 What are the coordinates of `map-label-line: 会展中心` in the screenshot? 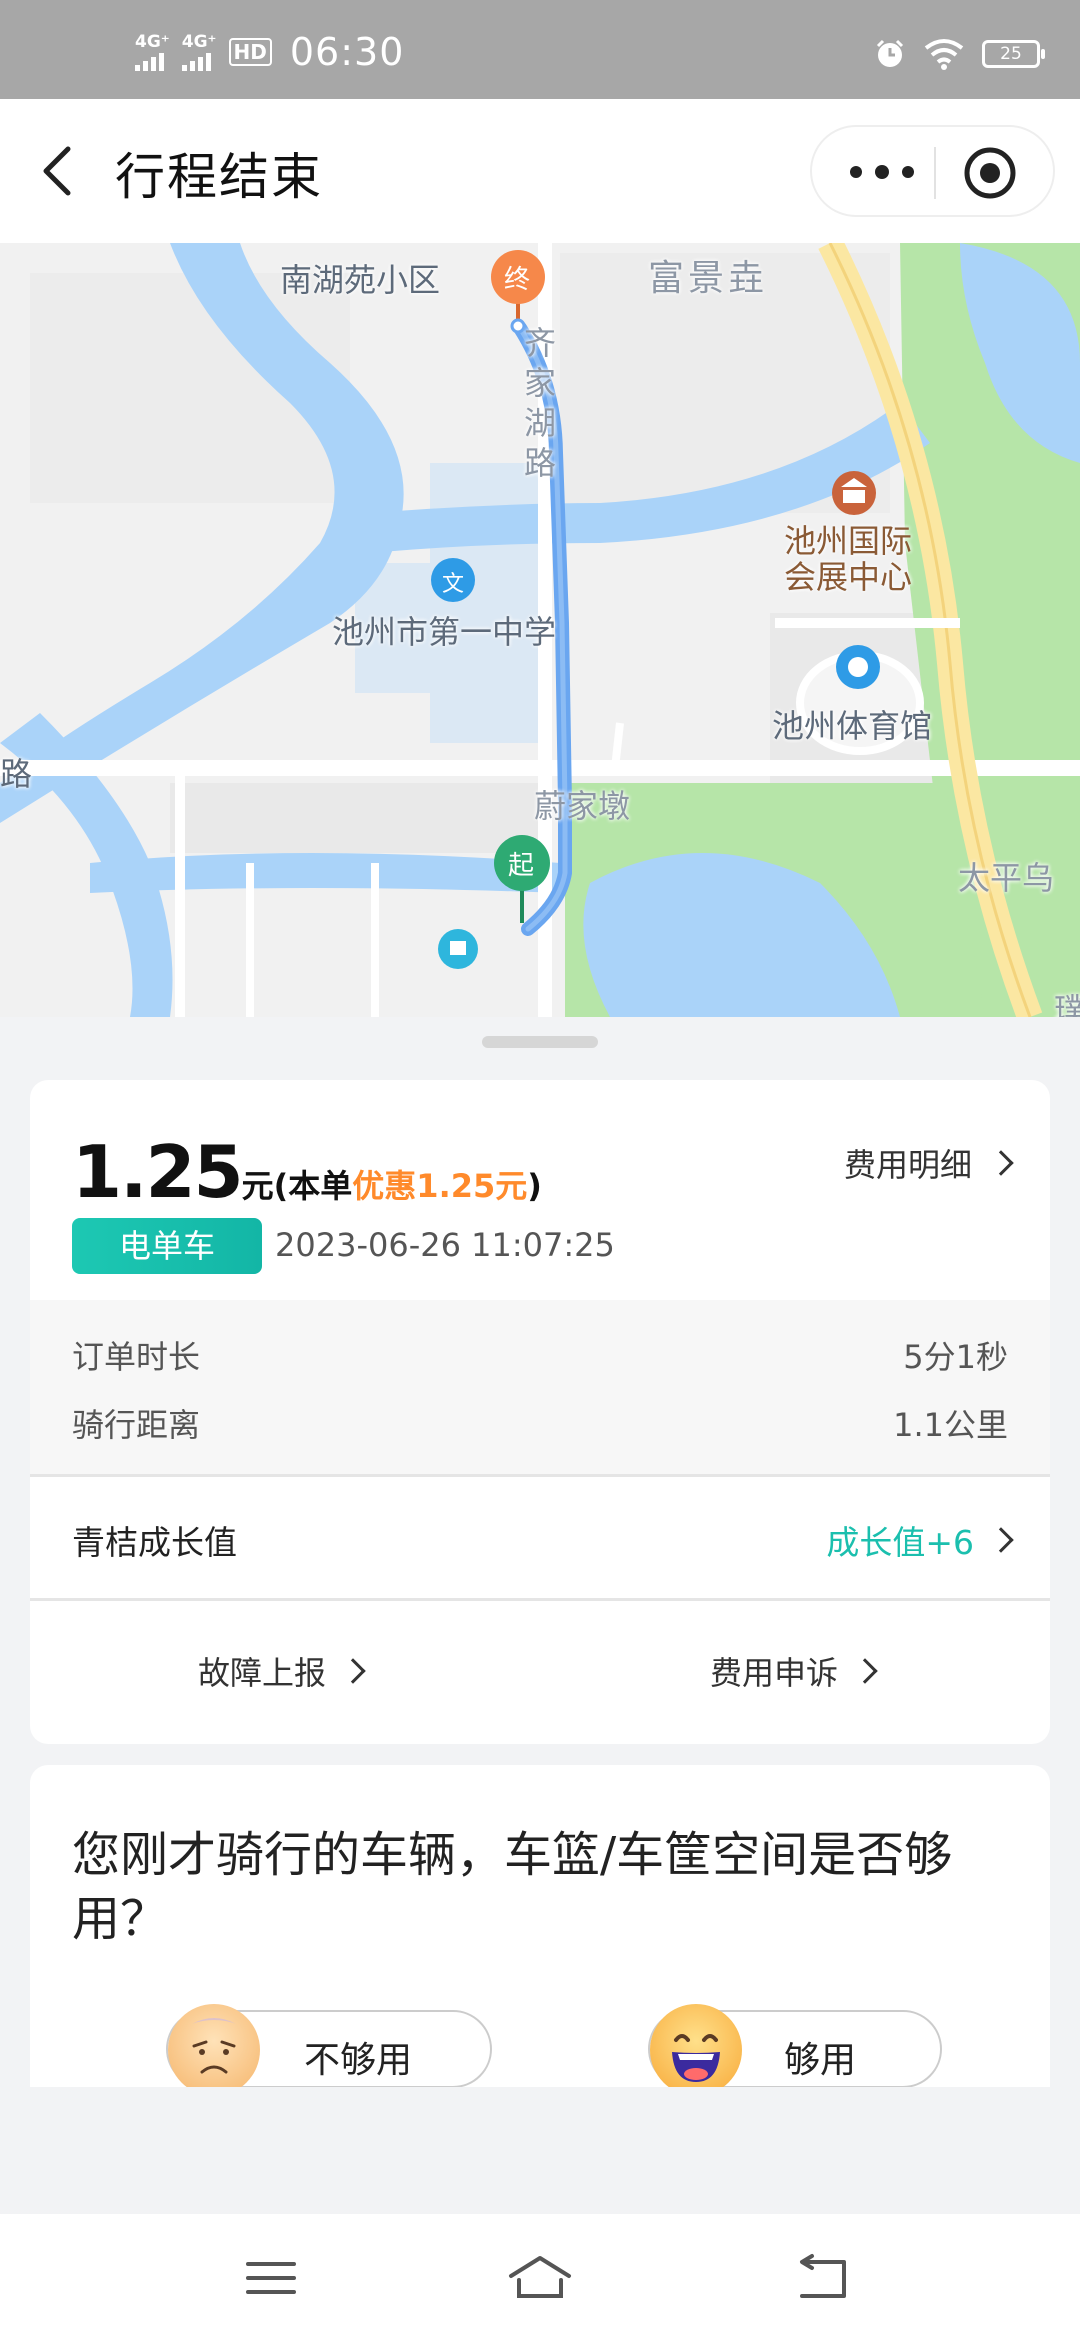 It's located at (848, 577).